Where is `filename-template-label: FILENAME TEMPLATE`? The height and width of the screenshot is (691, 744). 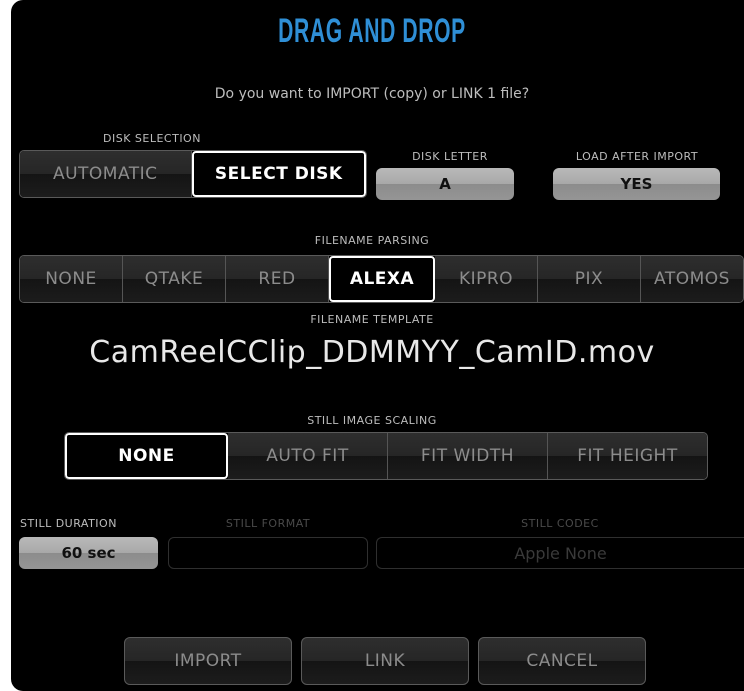 filename-template-label: FILENAME TEMPLATE is located at coordinates (372, 319).